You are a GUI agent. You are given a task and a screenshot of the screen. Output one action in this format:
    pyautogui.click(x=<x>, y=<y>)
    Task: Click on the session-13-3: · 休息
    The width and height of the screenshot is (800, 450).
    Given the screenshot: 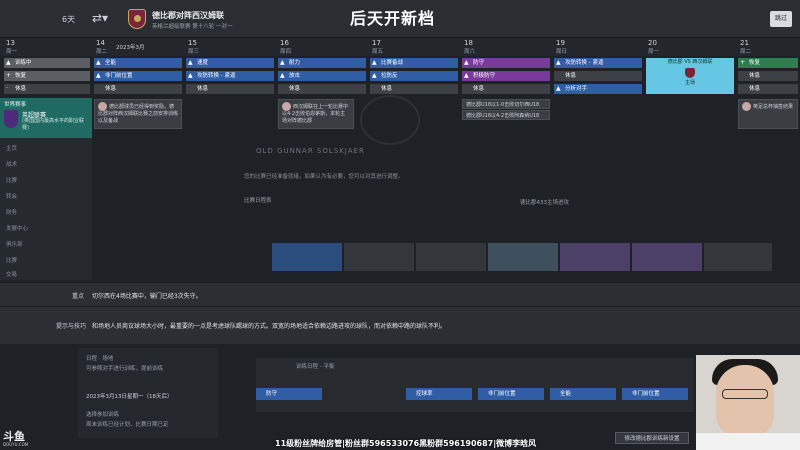 What is the action you would take?
    pyautogui.click(x=47, y=89)
    